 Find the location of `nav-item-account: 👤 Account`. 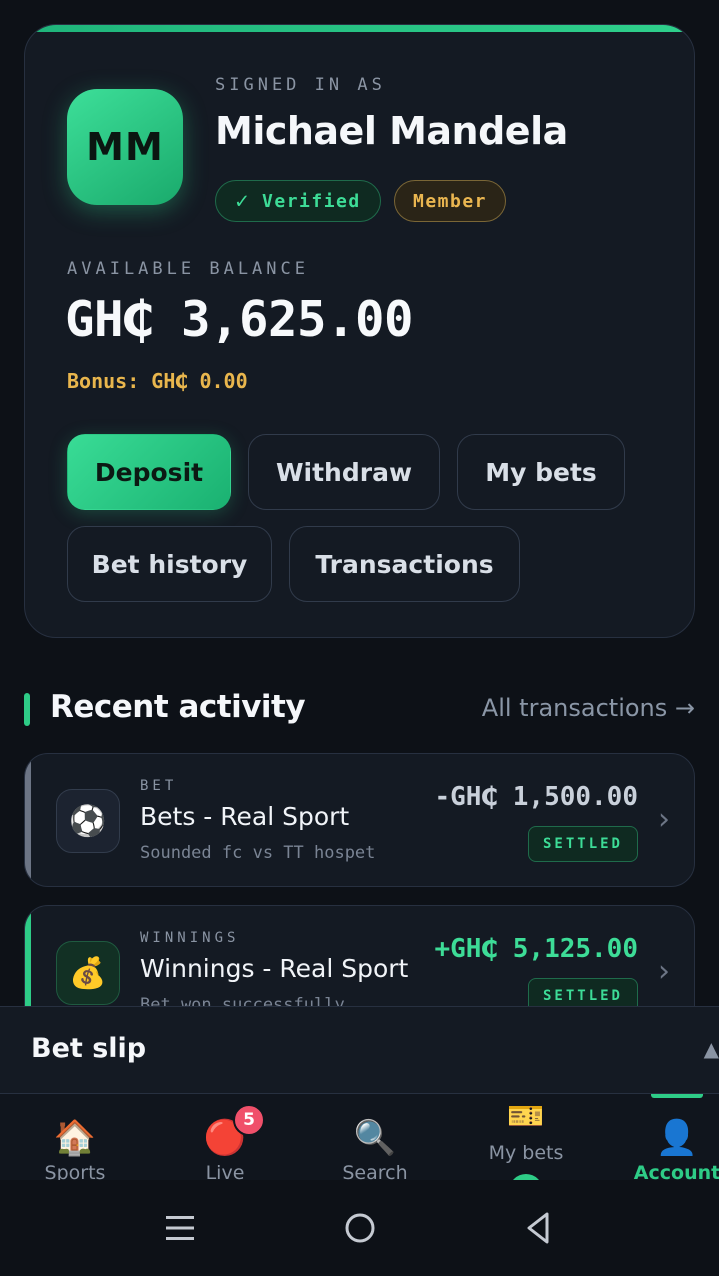

nav-item-account: 👤 Account is located at coordinates (669, 1137).